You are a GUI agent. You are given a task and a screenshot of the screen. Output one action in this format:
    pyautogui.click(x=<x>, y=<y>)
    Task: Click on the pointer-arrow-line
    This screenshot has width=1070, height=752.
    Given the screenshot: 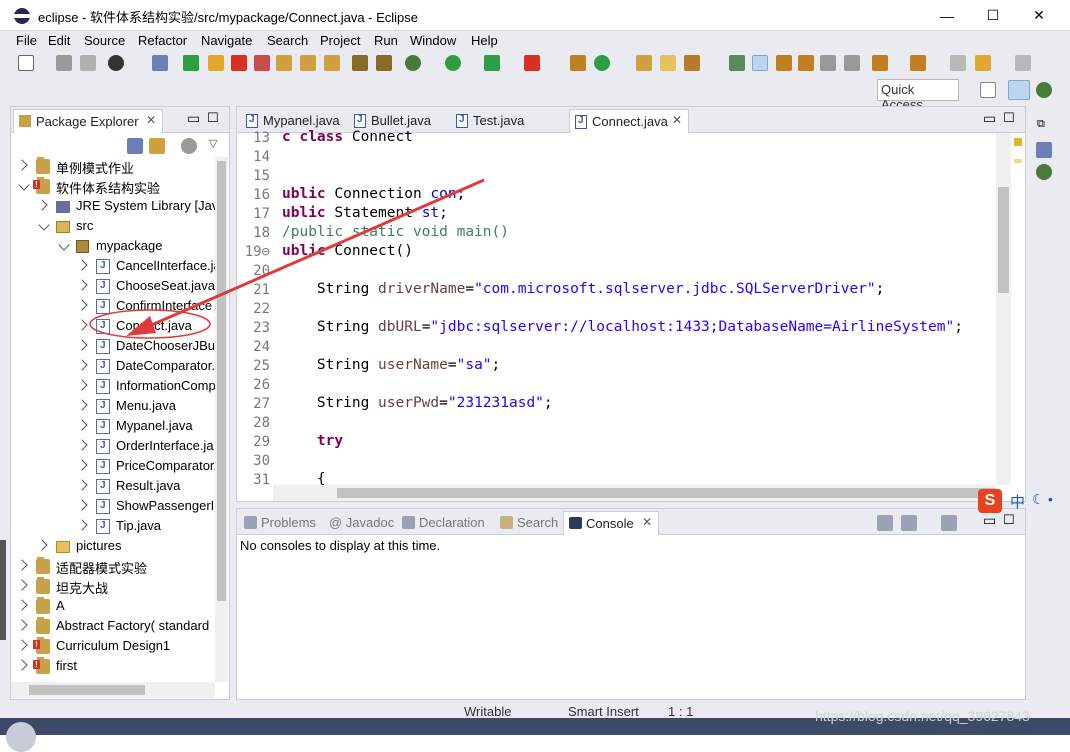 What is the action you would take?
    pyautogui.click(x=312, y=255)
    